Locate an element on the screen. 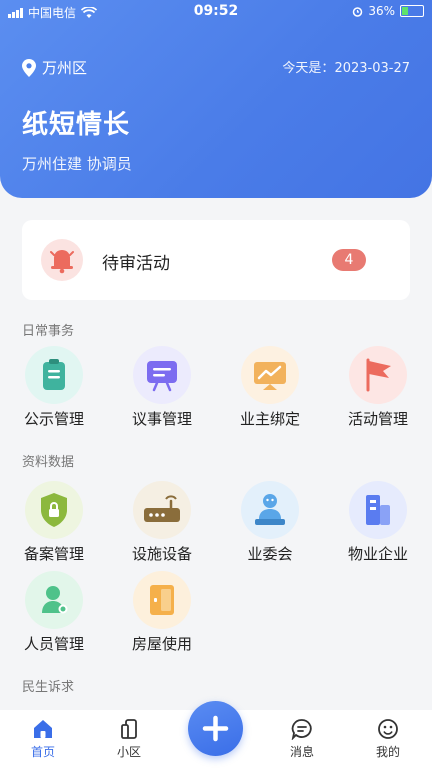 The image size is (432, 768). presentation-icon is located at coordinates (162, 376).